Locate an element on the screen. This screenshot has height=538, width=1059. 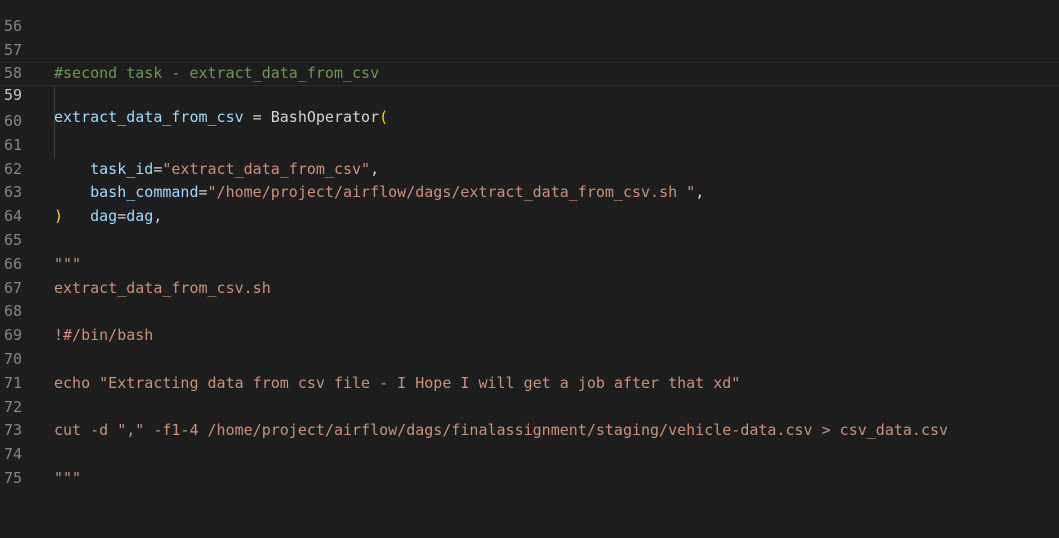
code-line: 56 is located at coordinates (529, 17).